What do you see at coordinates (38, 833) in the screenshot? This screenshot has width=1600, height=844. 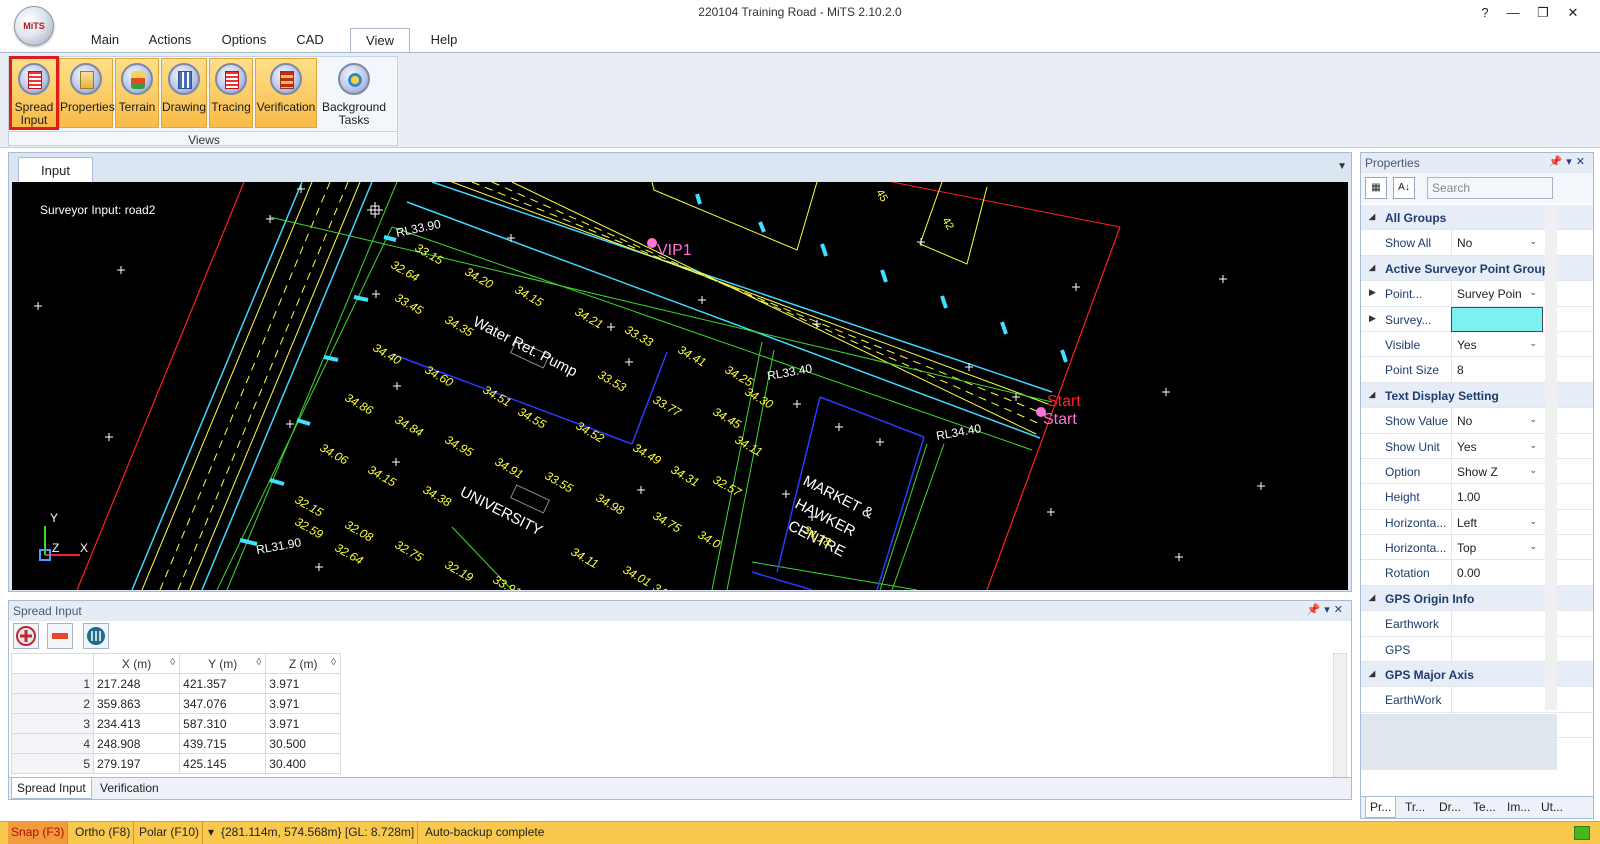 I see `snap-toggle: Snap (F3)` at bounding box center [38, 833].